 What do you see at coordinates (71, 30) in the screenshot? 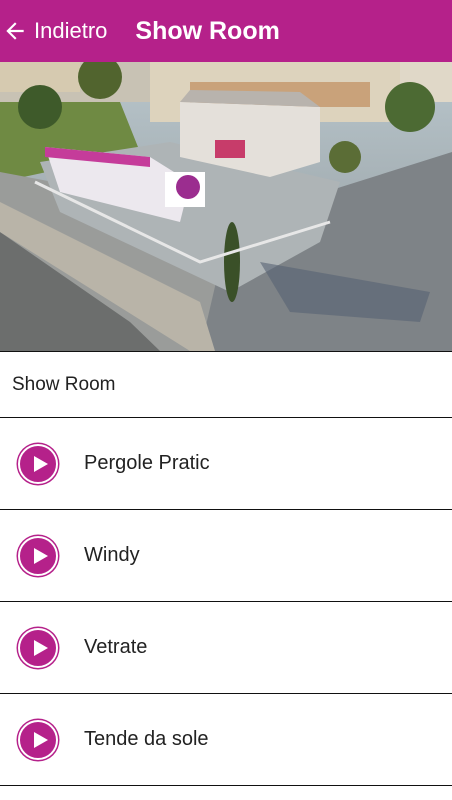
I see `back-label: Indietro` at bounding box center [71, 30].